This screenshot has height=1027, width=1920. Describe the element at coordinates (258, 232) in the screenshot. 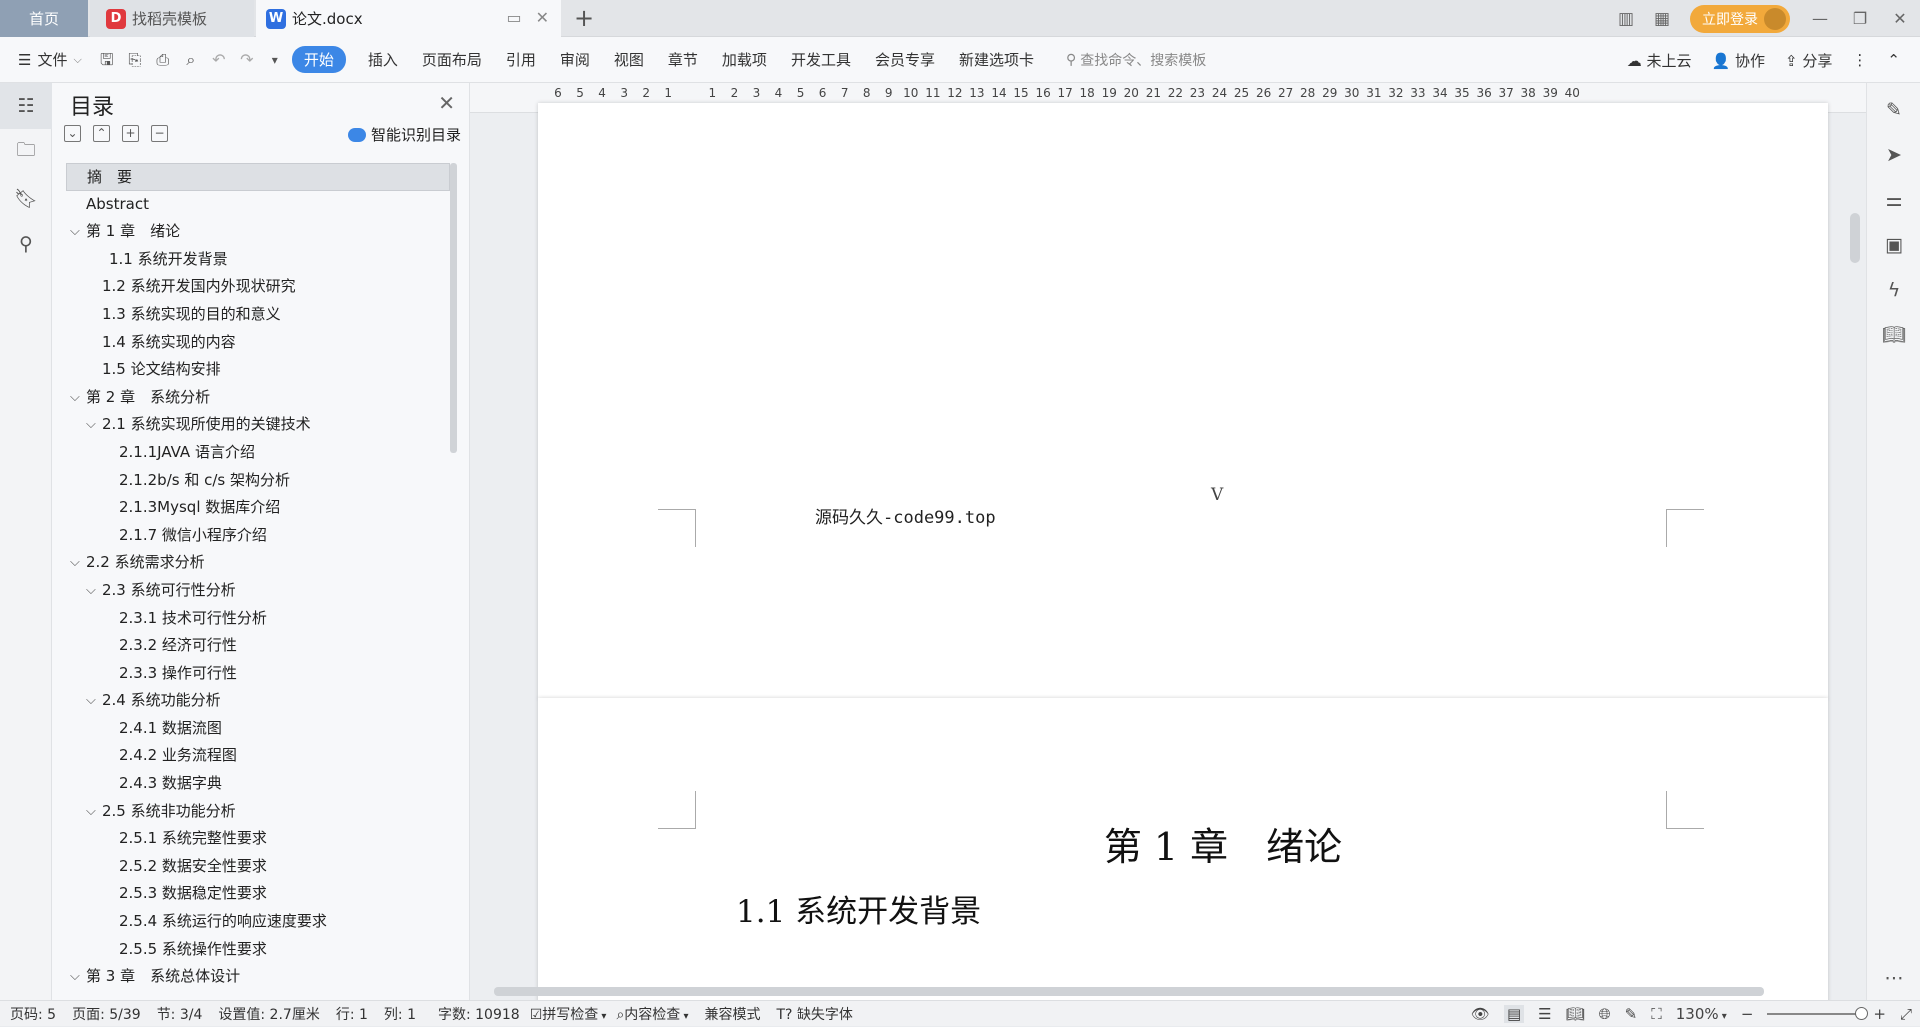

I see `toc-item: ⌵ 第 1 章 绪论` at that location.